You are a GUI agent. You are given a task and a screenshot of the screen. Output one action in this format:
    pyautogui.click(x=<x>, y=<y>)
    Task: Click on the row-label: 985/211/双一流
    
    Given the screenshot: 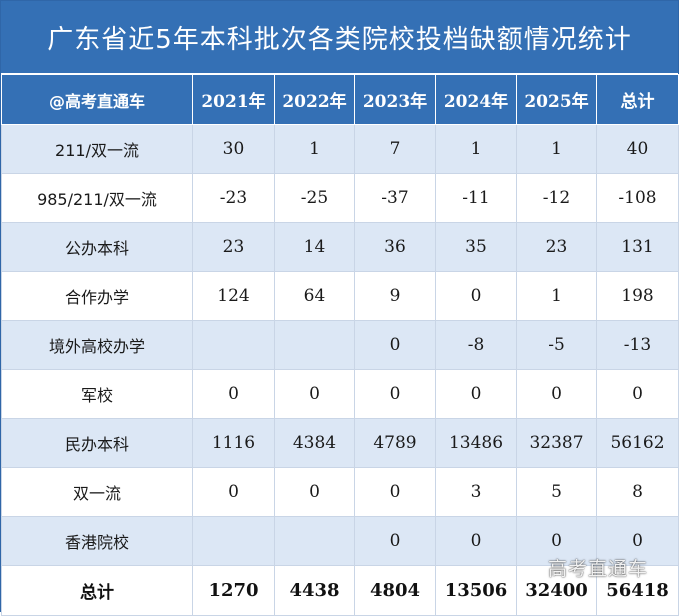 What is the action you would take?
    pyautogui.click(x=97, y=198)
    